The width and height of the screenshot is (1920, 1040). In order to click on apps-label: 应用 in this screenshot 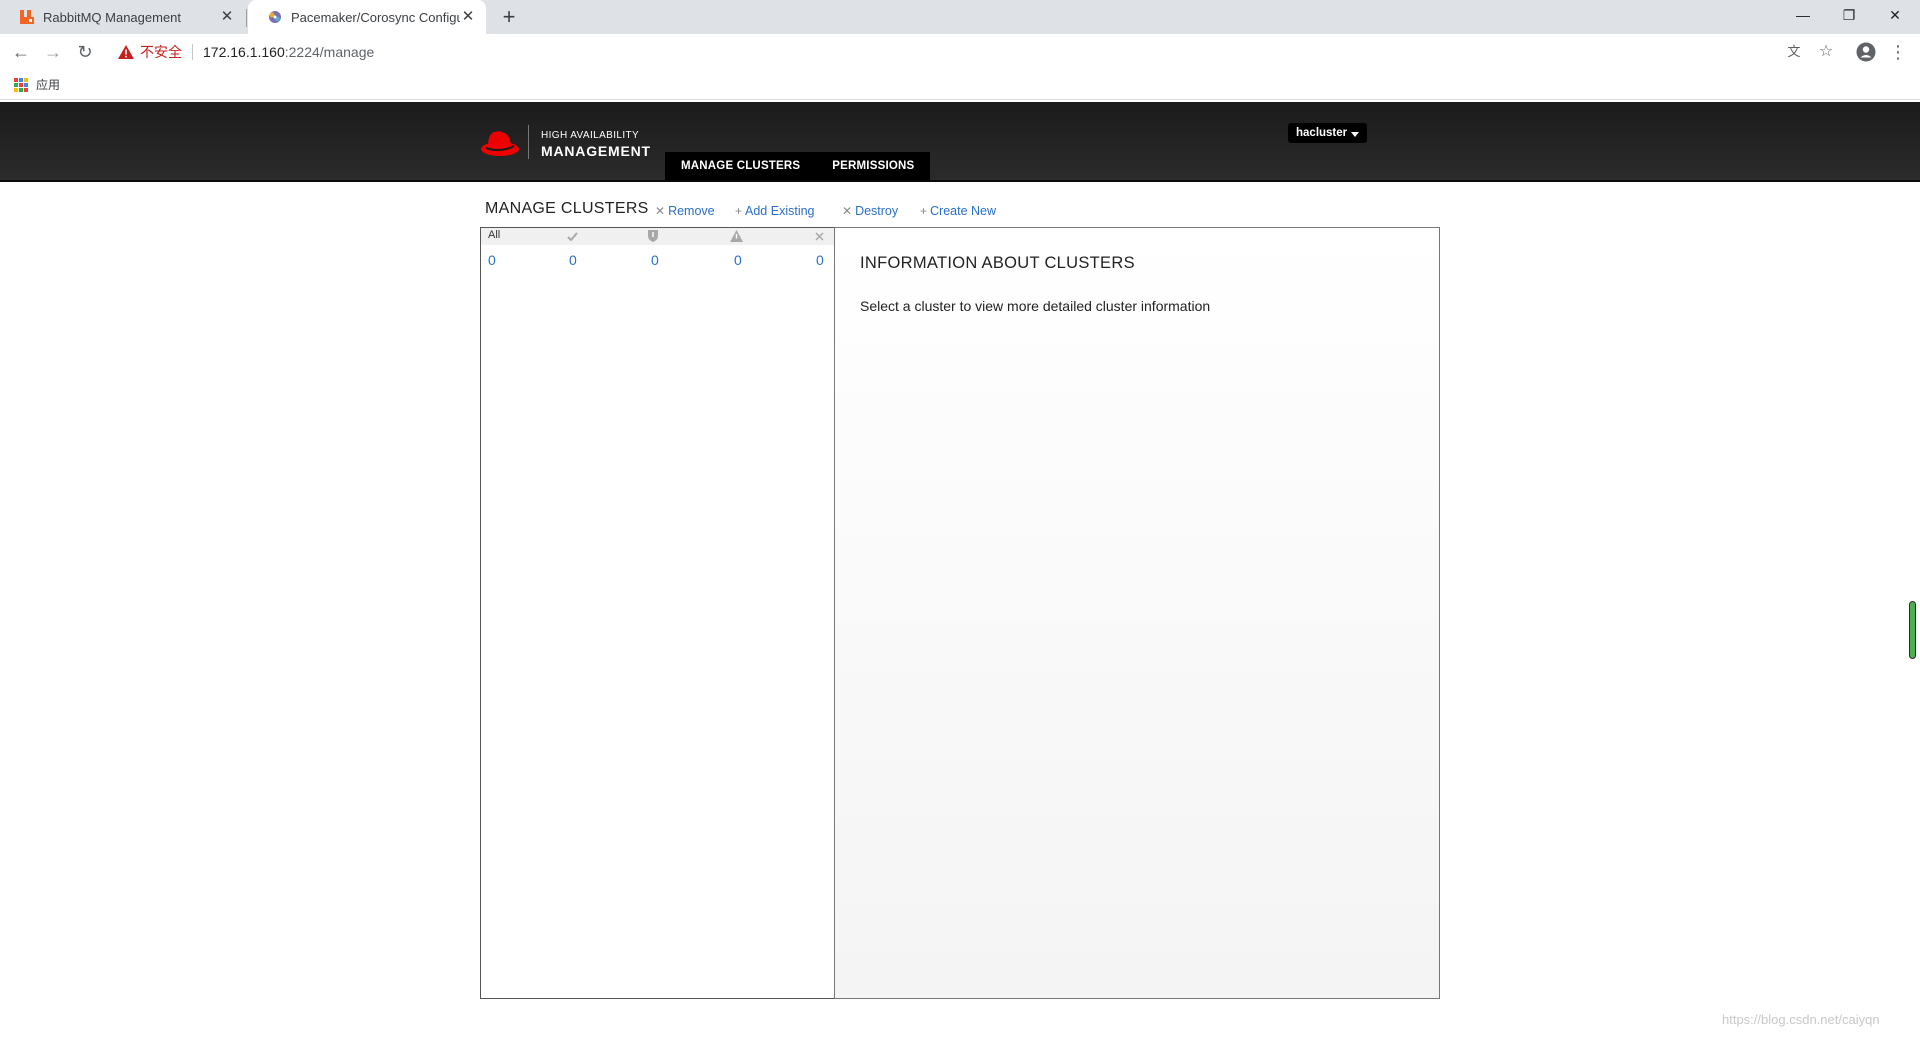, I will do `click(48, 85)`.